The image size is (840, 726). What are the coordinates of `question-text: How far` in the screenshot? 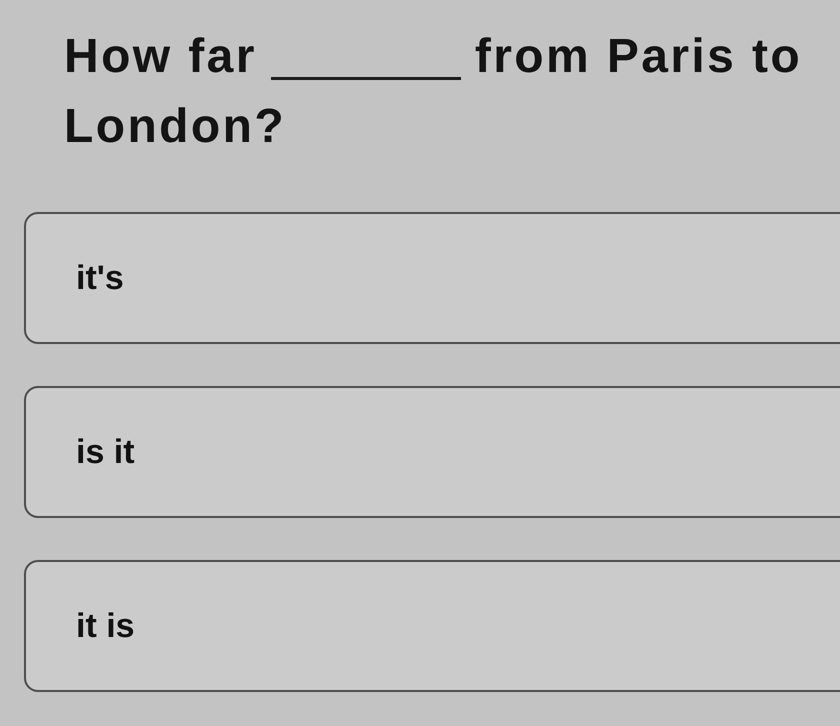 It's located at (160, 57).